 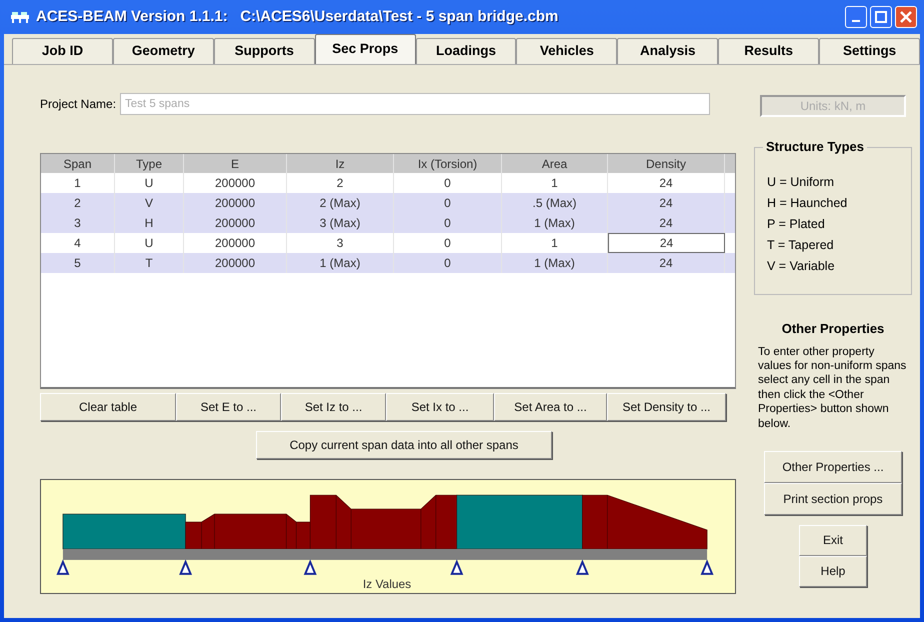 What do you see at coordinates (404, 445) in the screenshot?
I see `copy-span-data-button: Copy current span data into all other spans` at bounding box center [404, 445].